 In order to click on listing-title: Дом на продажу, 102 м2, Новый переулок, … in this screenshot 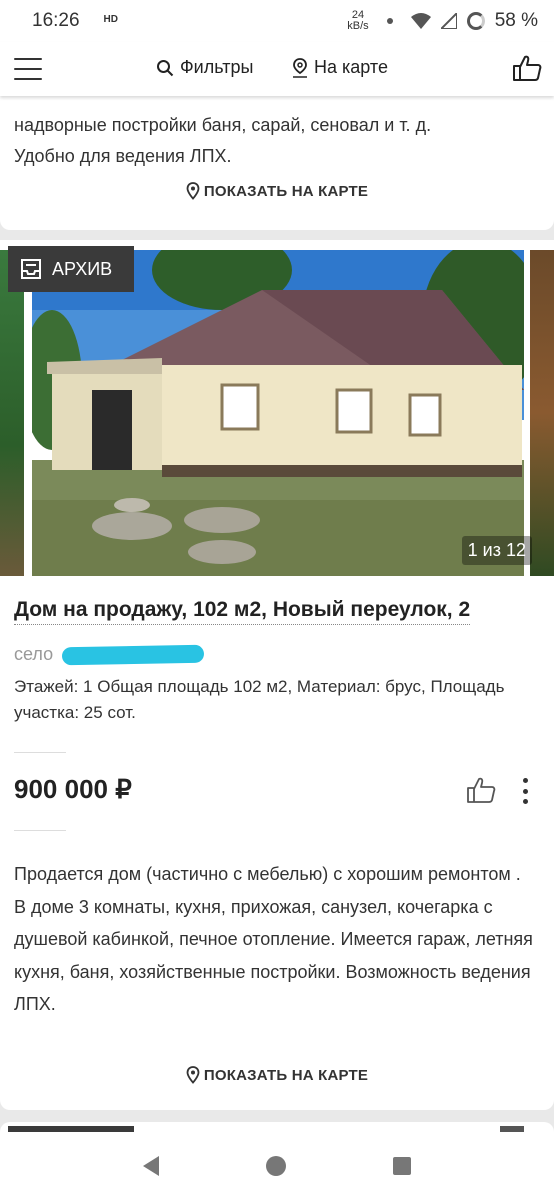, I will do `click(242, 611)`.